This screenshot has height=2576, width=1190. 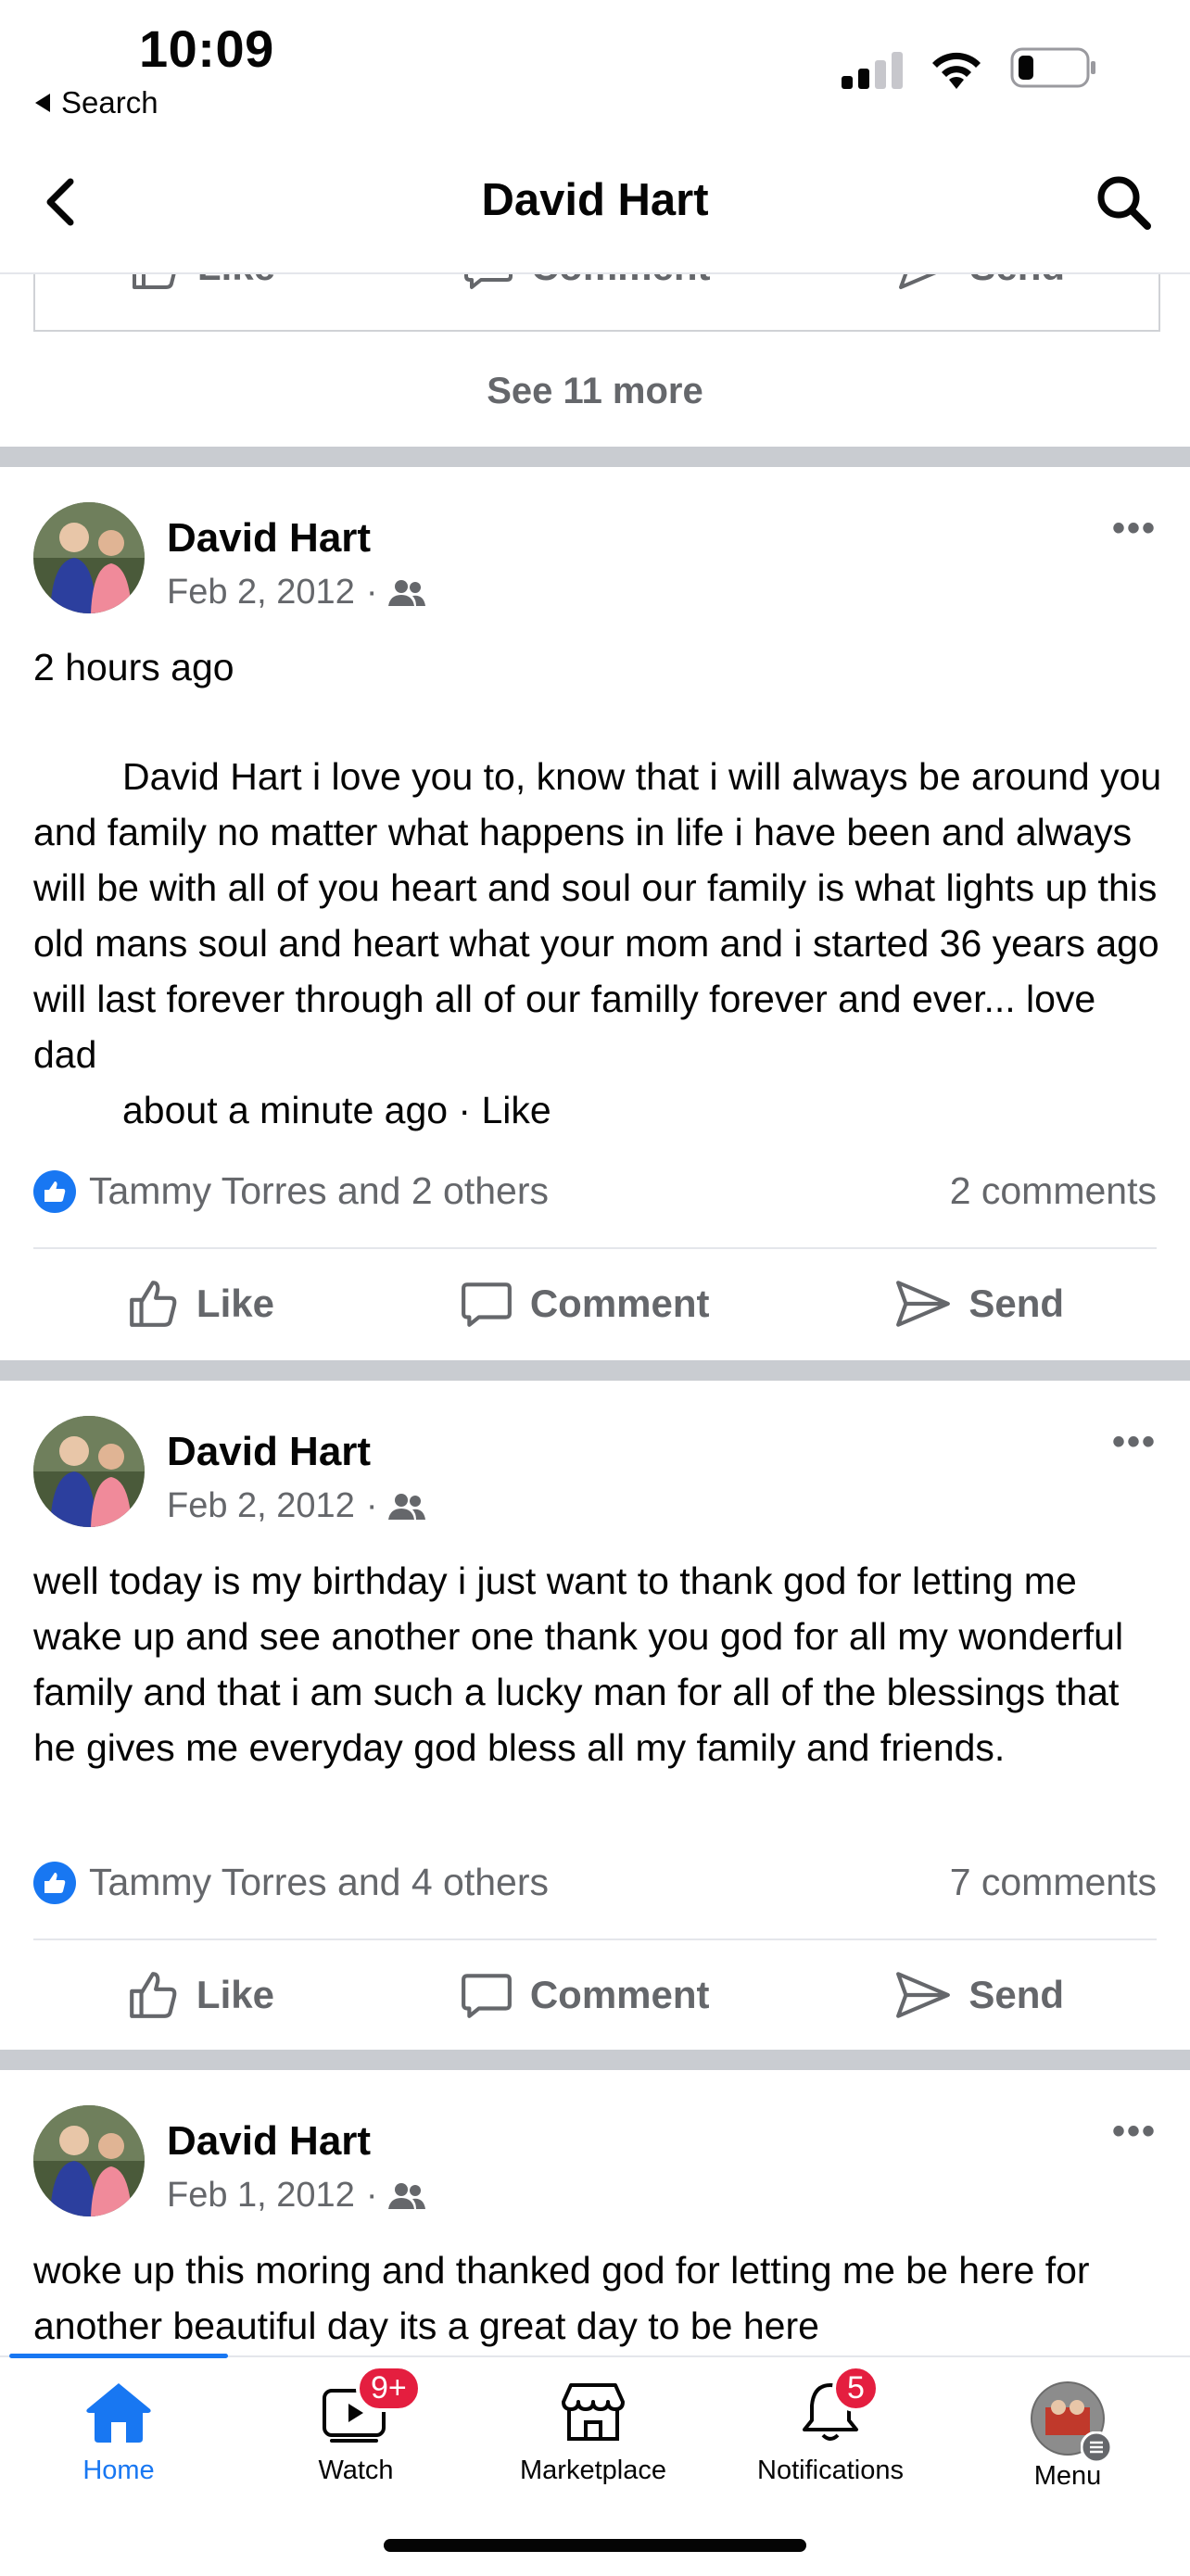 What do you see at coordinates (236, 281) in the screenshot?
I see `prev-like-label: Like` at bounding box center [236, 281].